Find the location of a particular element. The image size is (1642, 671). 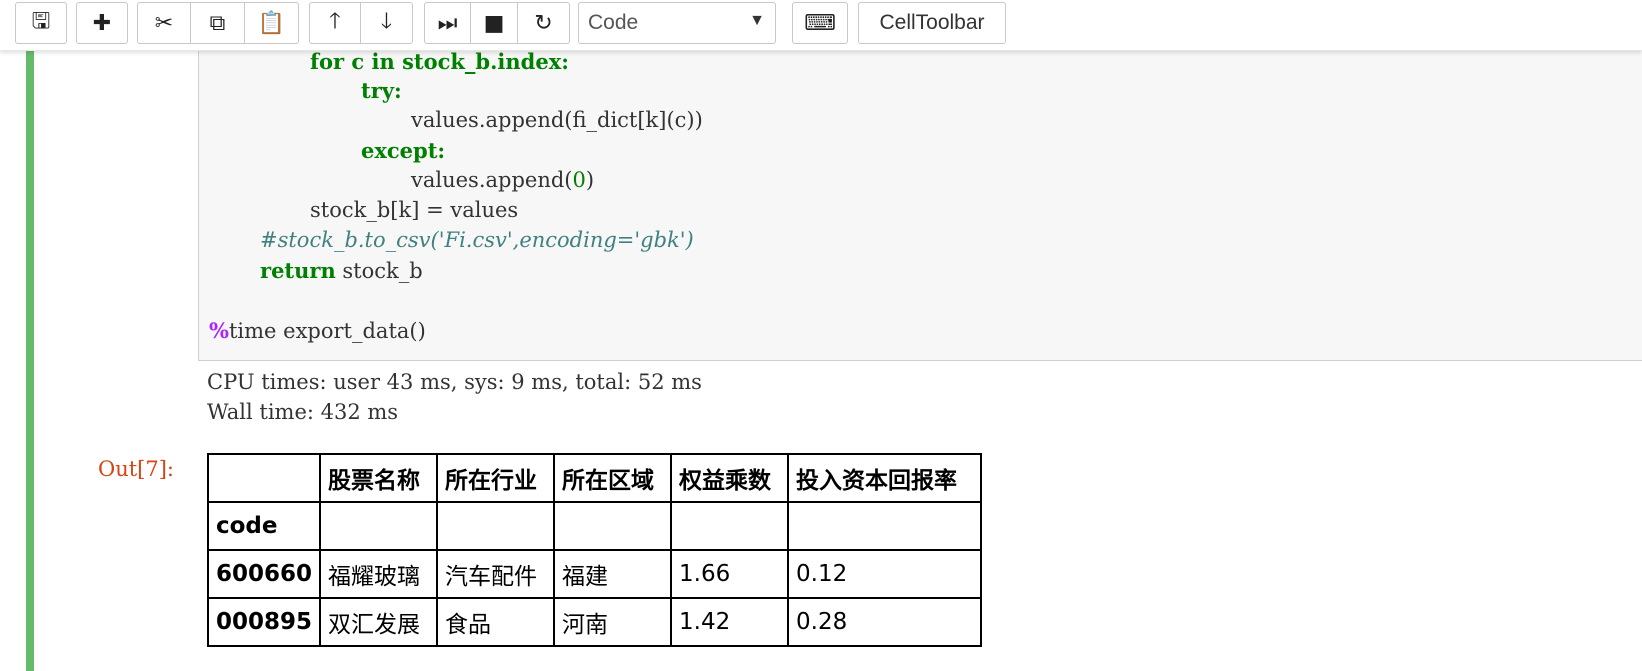

move-down-button: 🡓 is located at coordinates (387, 23).